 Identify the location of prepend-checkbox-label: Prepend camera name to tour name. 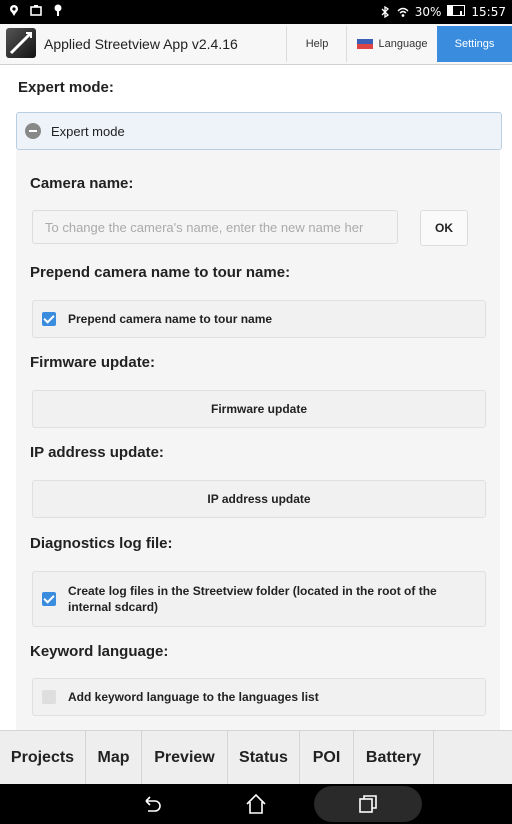
(170, 319).